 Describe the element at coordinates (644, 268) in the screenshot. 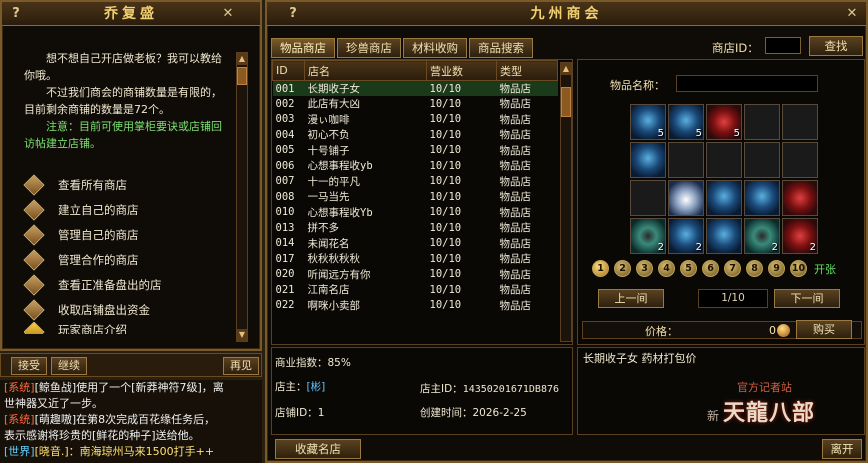

I see `counter-page-button: 3` at that location.